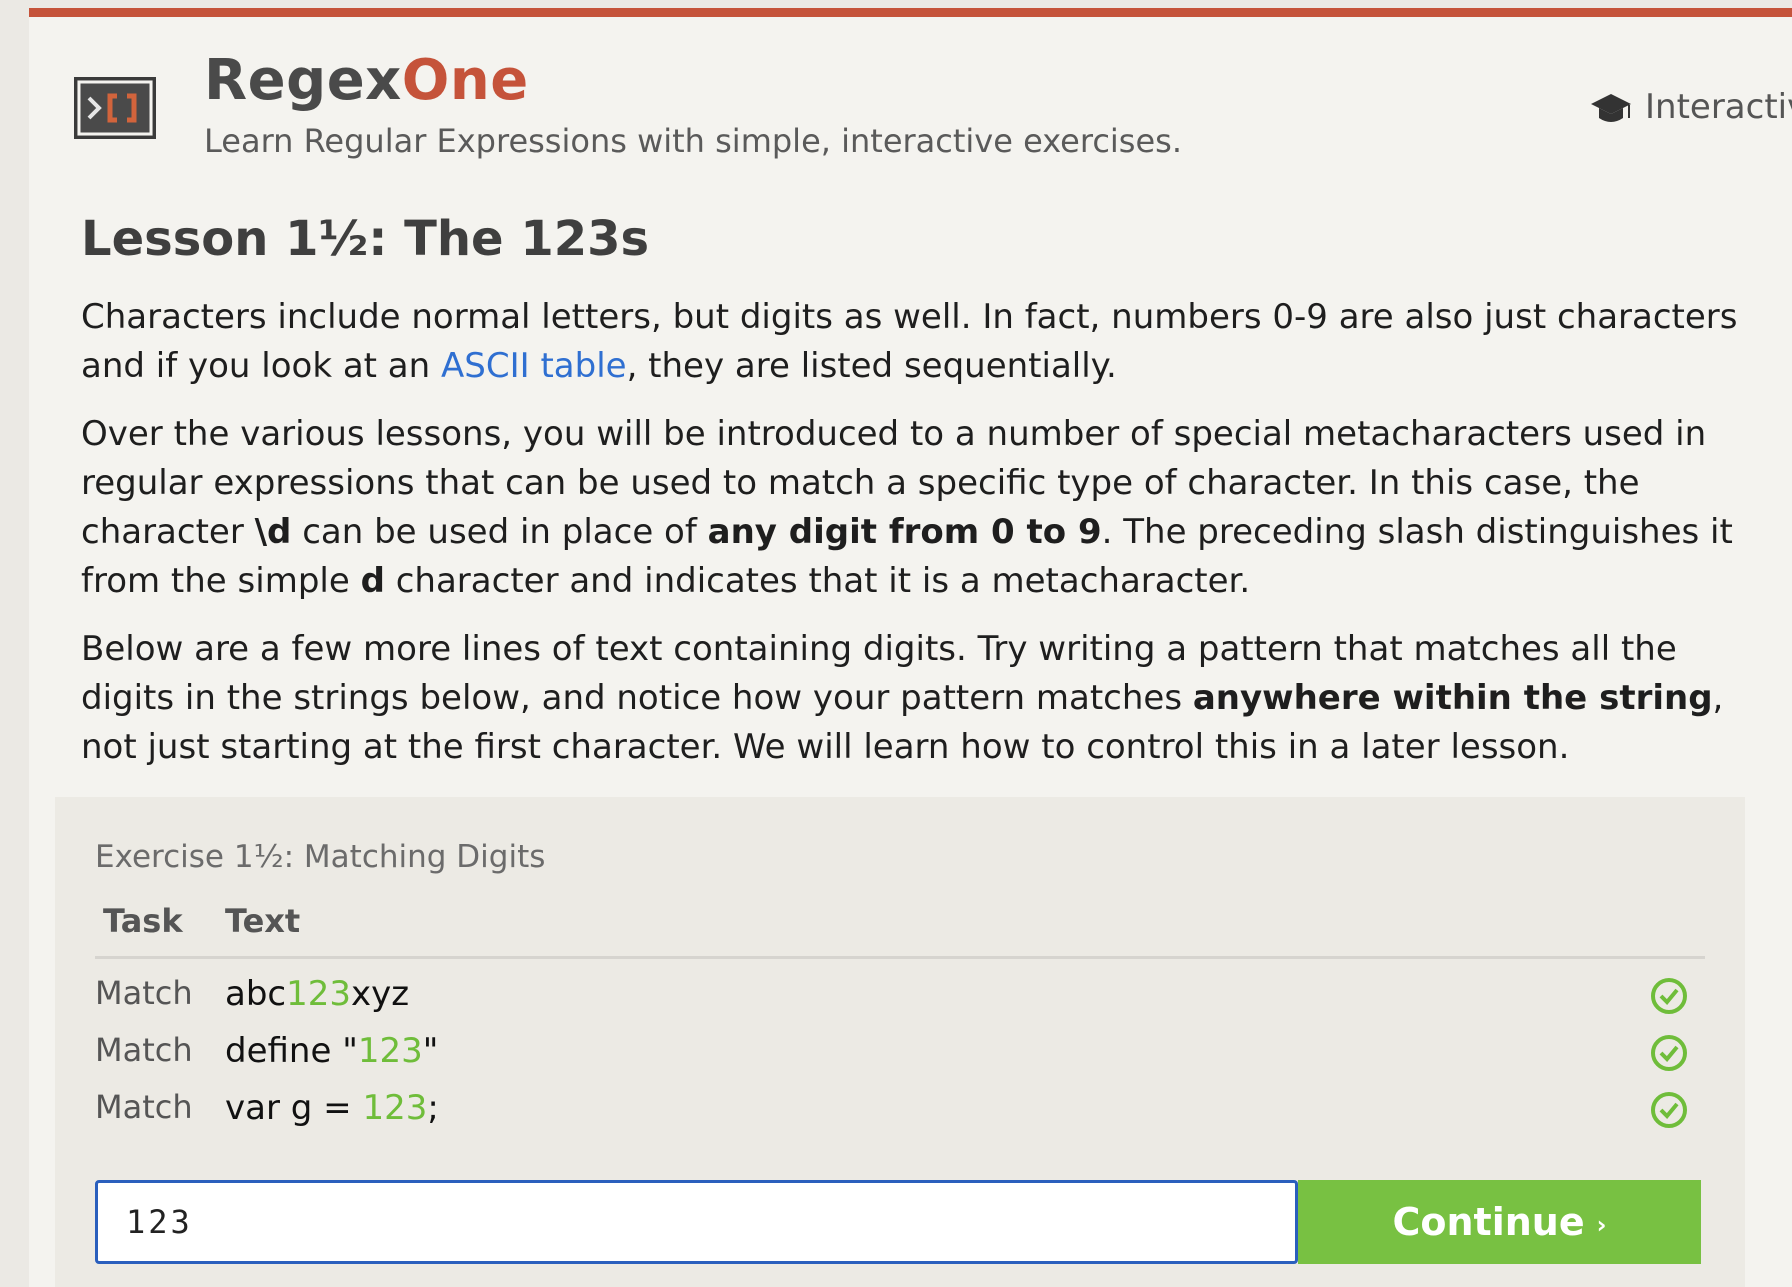  I want to click on chevron-right-icon: ›, so click(1601, 1224).